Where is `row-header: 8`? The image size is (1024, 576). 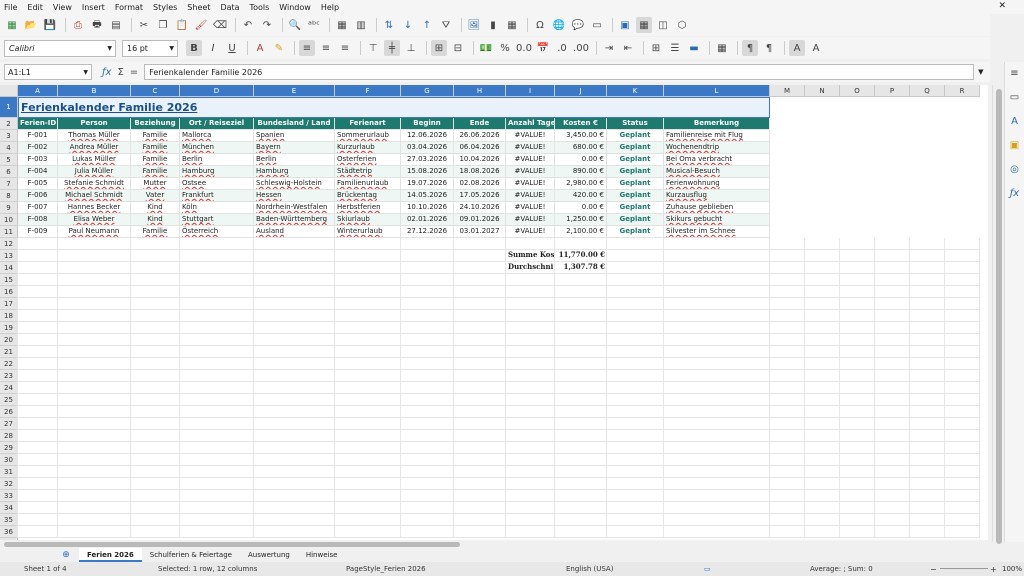
row-header: 8 is located at coordinates (9, 196).